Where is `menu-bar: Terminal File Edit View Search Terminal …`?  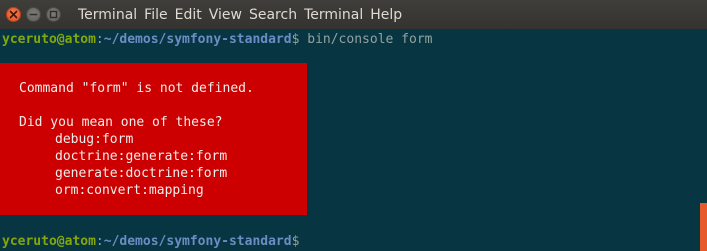
menu-bar: Terminal File Edit View Search Terminal … is located at coordinates (243, 14).